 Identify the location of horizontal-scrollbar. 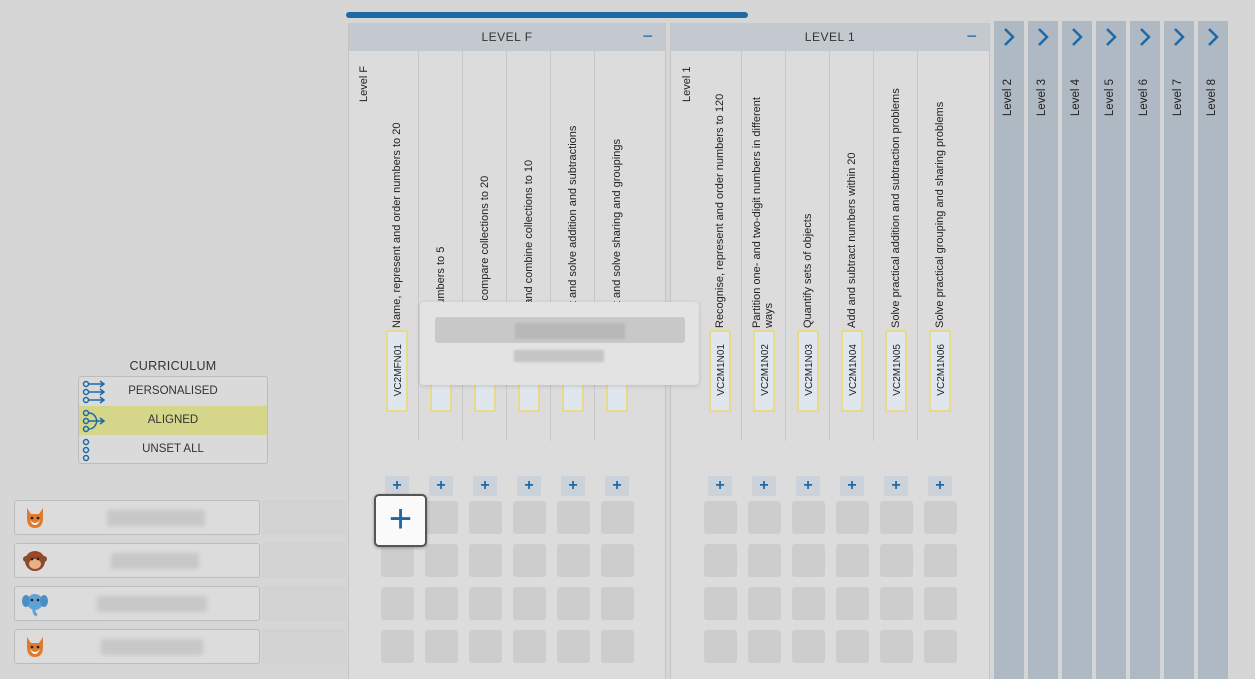
(547, 15).